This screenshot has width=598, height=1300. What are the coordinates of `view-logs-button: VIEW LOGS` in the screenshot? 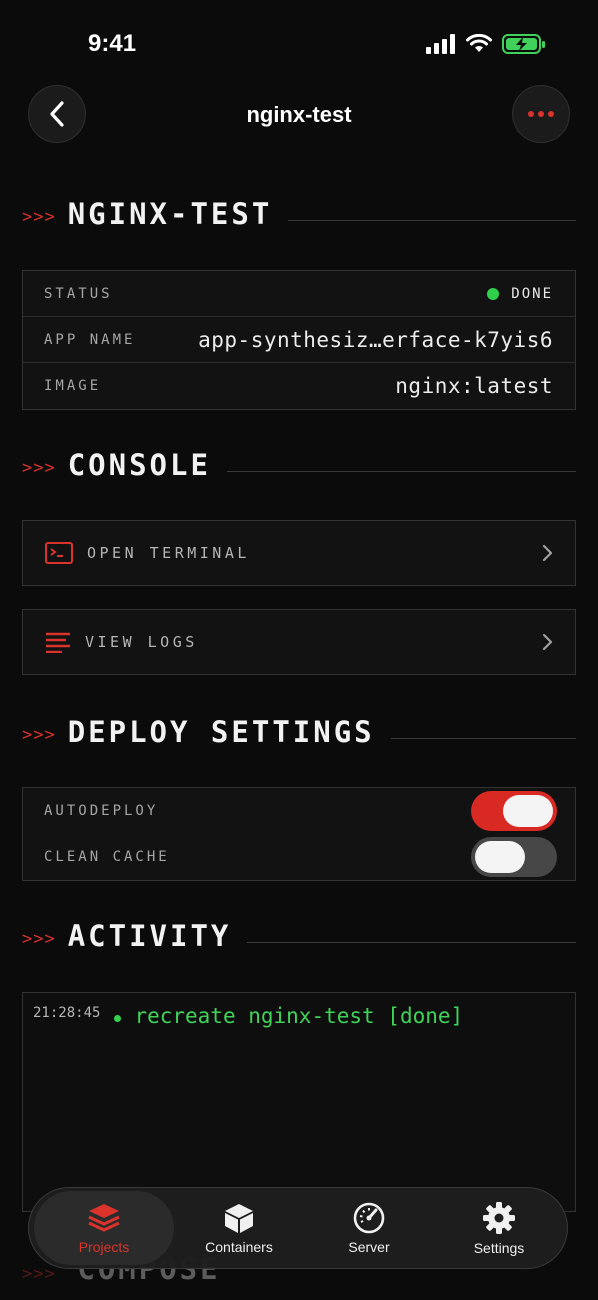 It's located at (299, 642).